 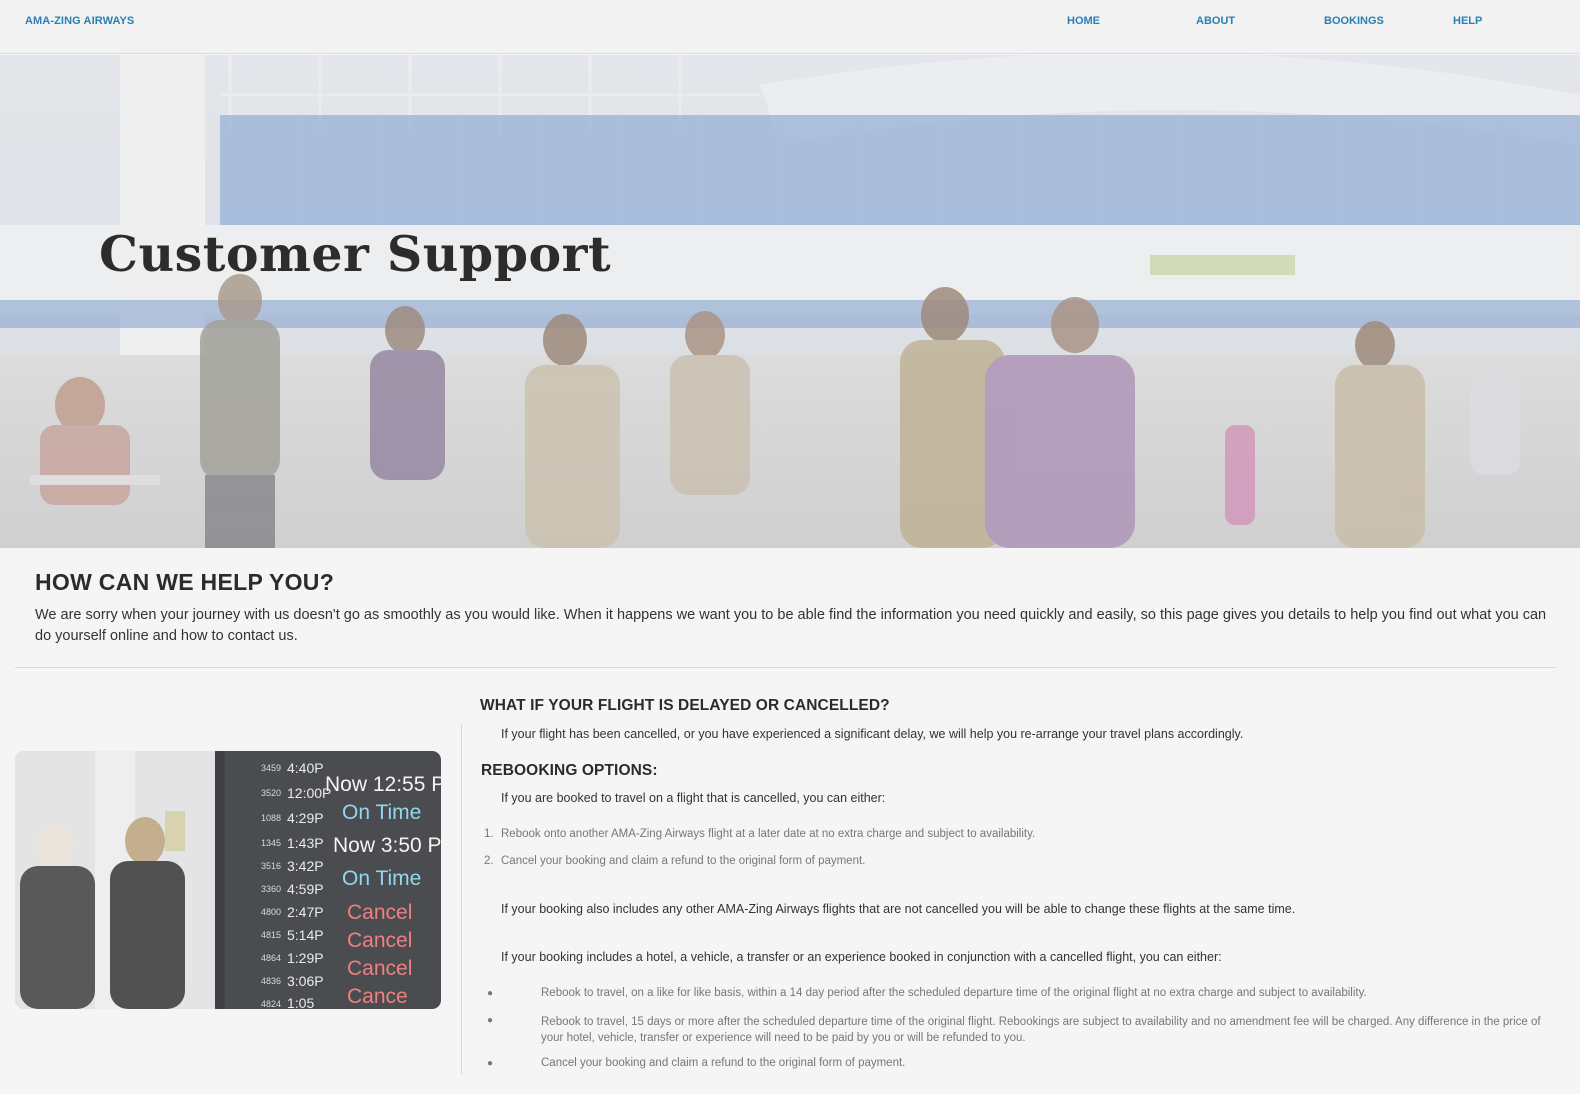 I want to click on list-number: 1., so click(x=489, y=834).